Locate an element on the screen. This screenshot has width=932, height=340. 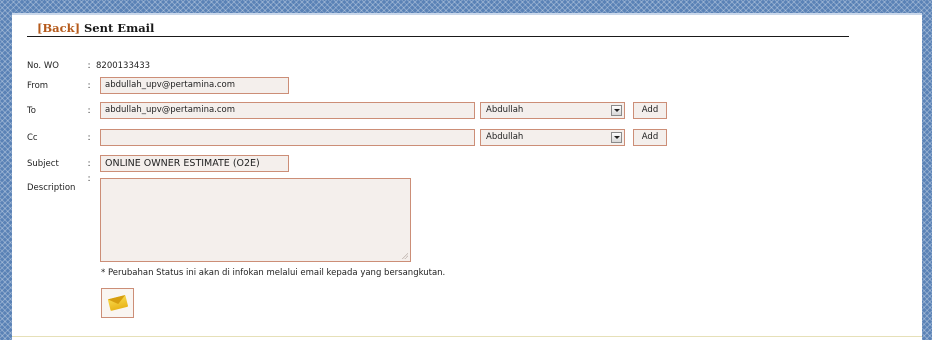
back-link: [Back] is located at coordinates (58, 28).